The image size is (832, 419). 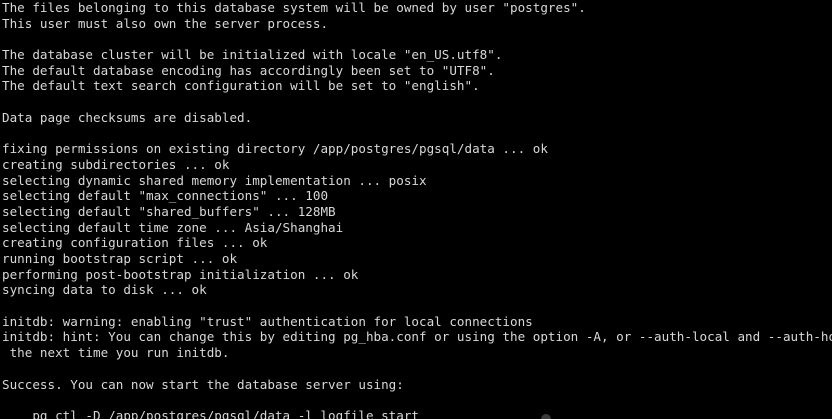 I want to click on terminal-line: Data page checksums are disabled., so click(x=127, y=117).